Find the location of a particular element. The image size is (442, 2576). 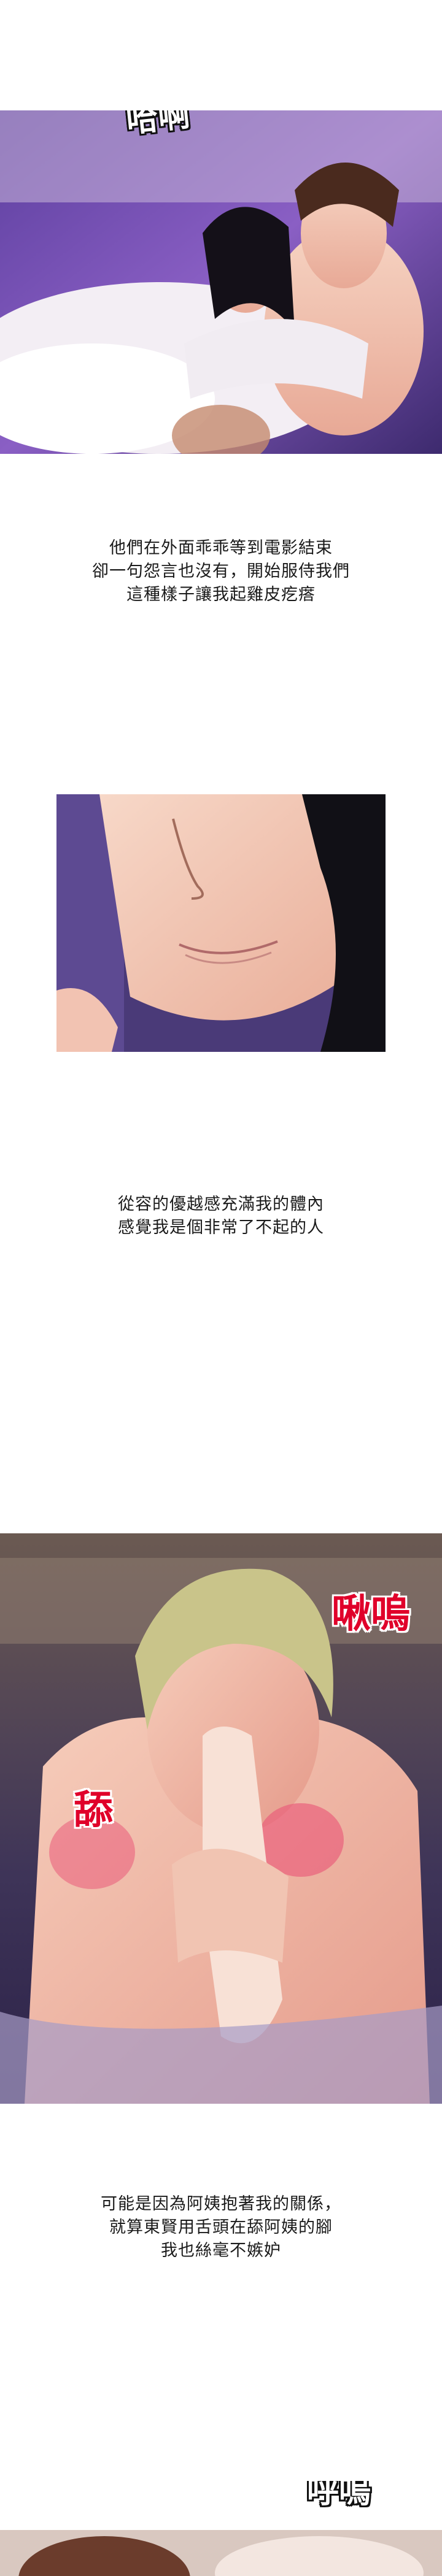

panel-bottom-art is located at coordinates (221, 2528).